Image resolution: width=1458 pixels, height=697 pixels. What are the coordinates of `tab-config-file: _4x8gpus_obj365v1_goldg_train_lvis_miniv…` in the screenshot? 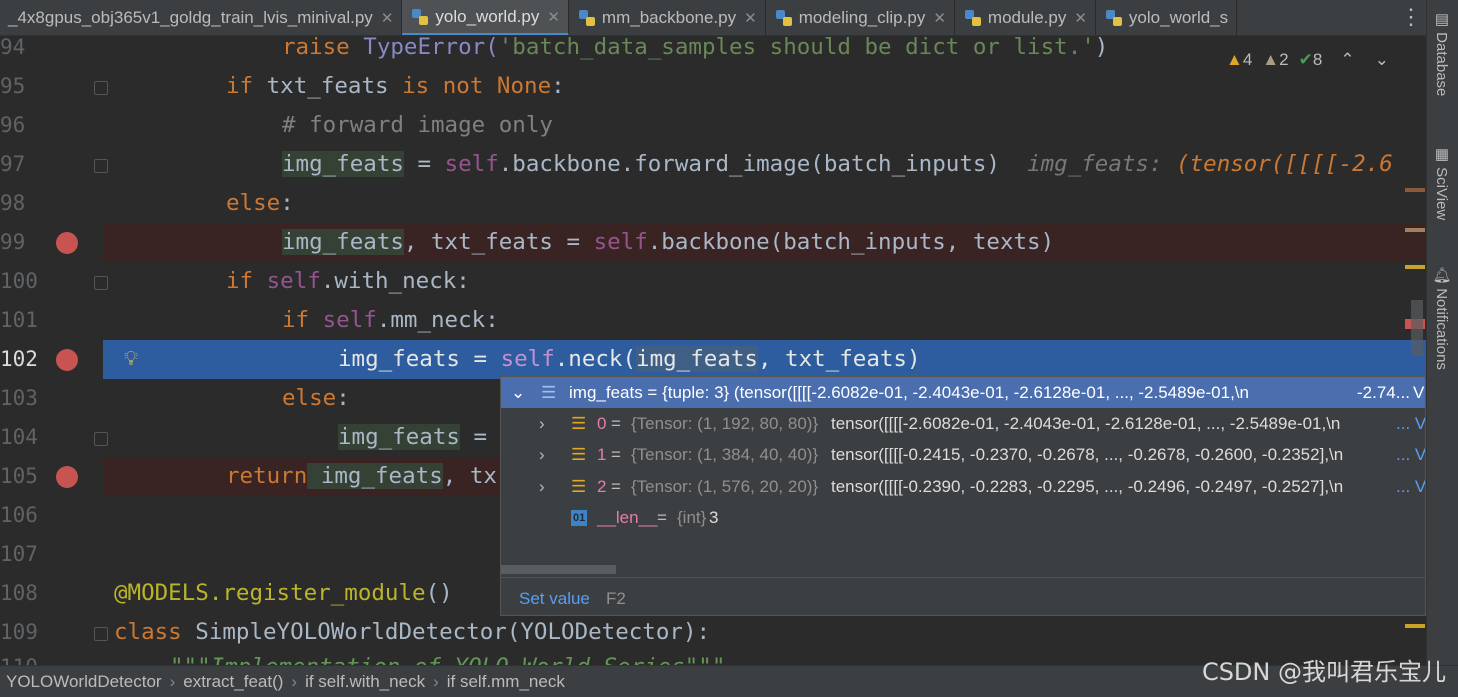 It's located at (201, 17).